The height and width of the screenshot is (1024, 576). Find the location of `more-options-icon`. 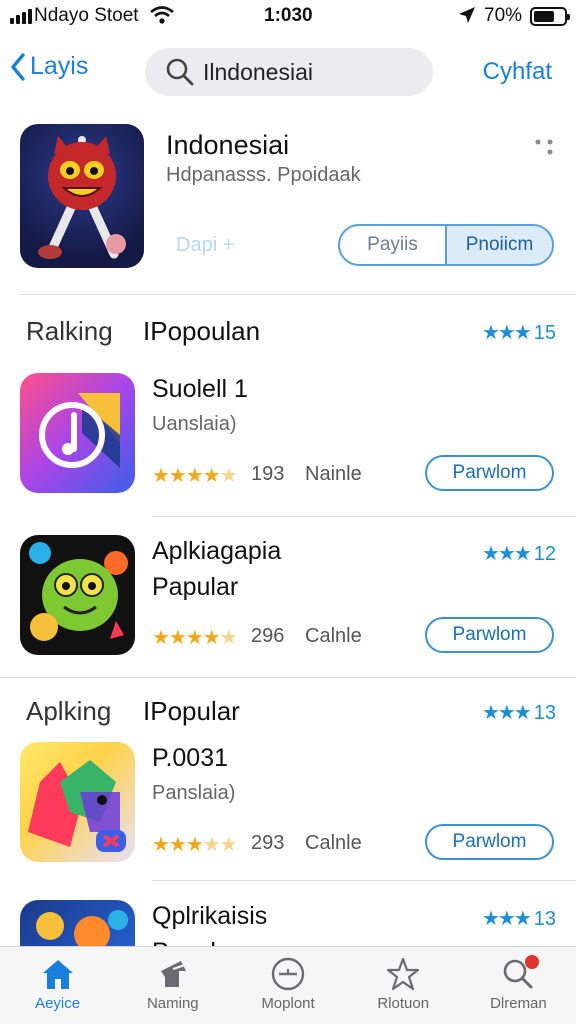

more-options-icon is located at coordinates (545, 149).